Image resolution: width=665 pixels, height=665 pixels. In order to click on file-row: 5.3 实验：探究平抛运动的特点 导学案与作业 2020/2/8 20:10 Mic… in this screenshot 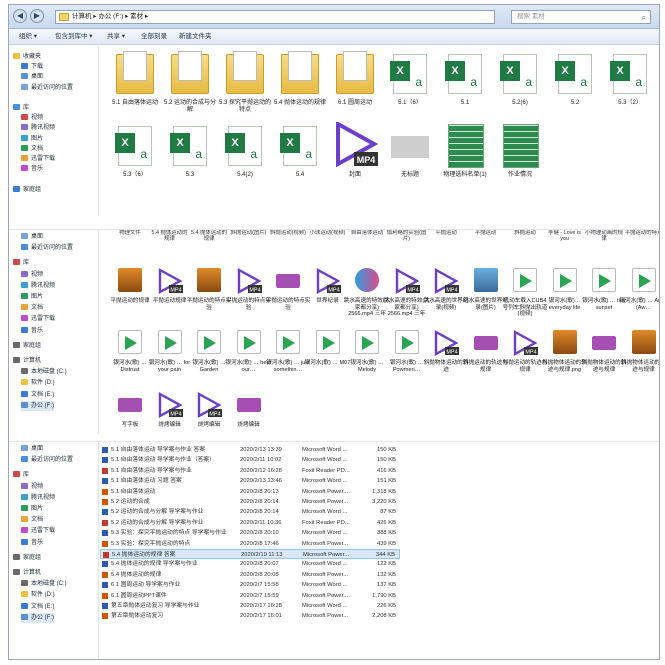, I will do `click(250, 533)`.